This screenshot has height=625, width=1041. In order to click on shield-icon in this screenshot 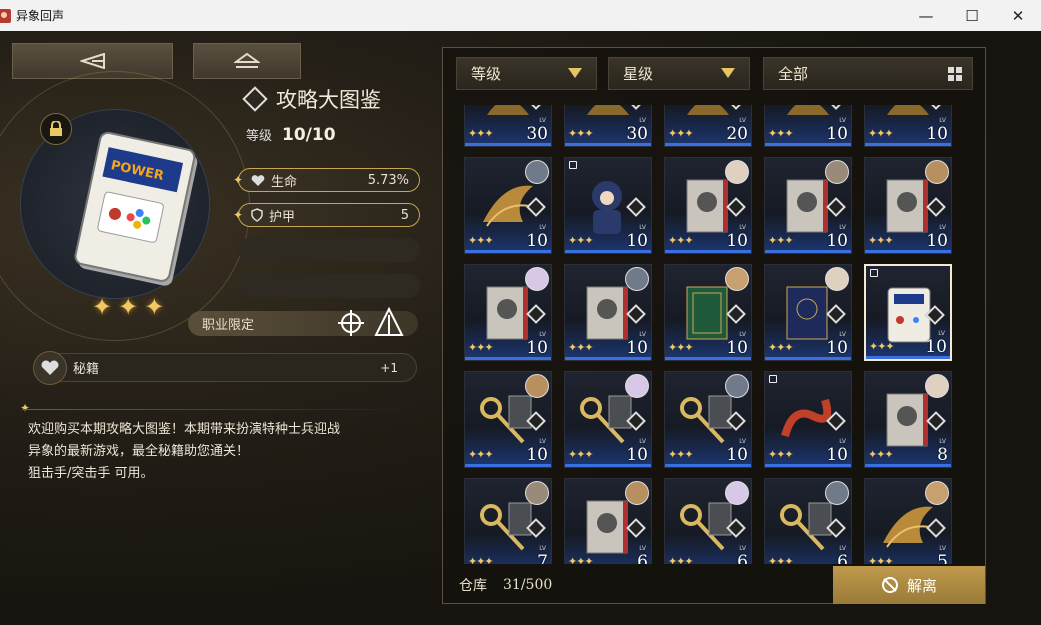, I will do `click(257, 215)`.